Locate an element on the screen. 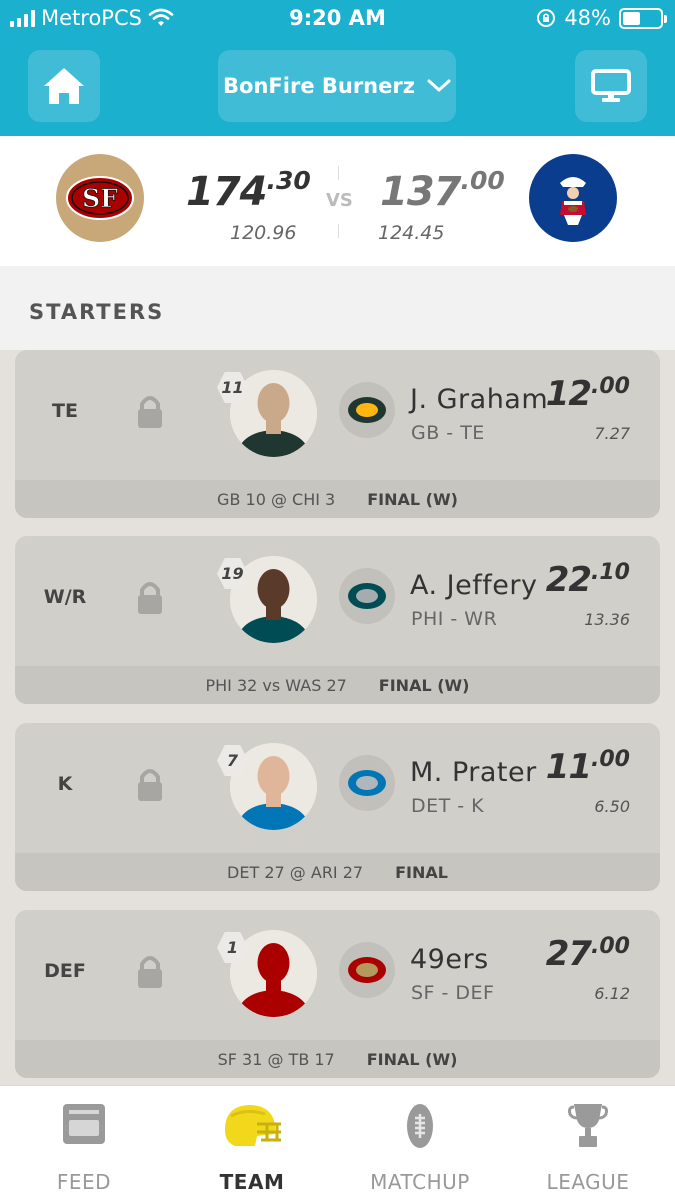  game-score: SF 31 @ TB 17 is located at coordinates (276, 1059).